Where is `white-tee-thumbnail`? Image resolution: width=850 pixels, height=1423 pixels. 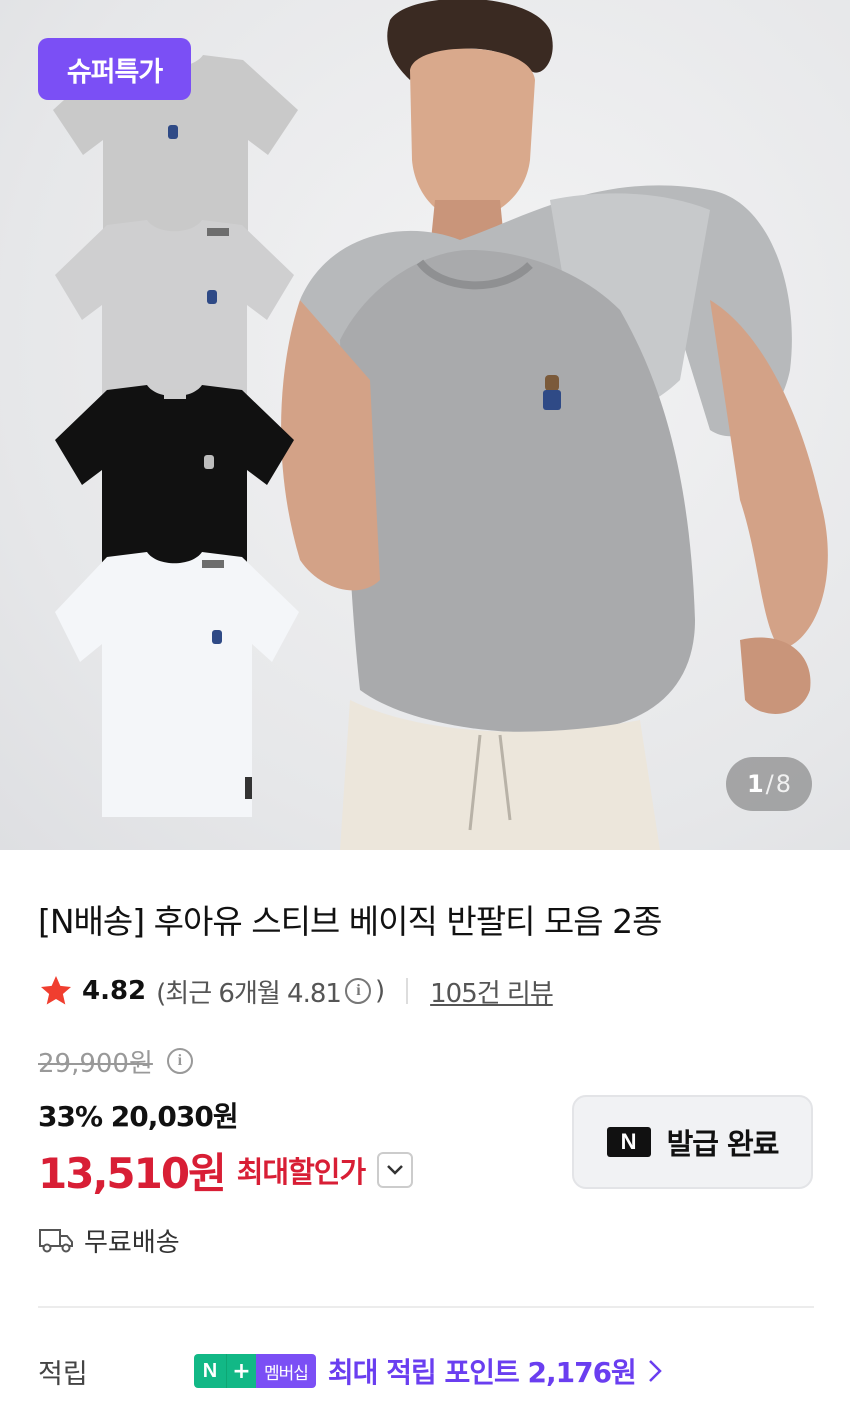
white-tee-thumbnail is located at coordinates (177, 687).